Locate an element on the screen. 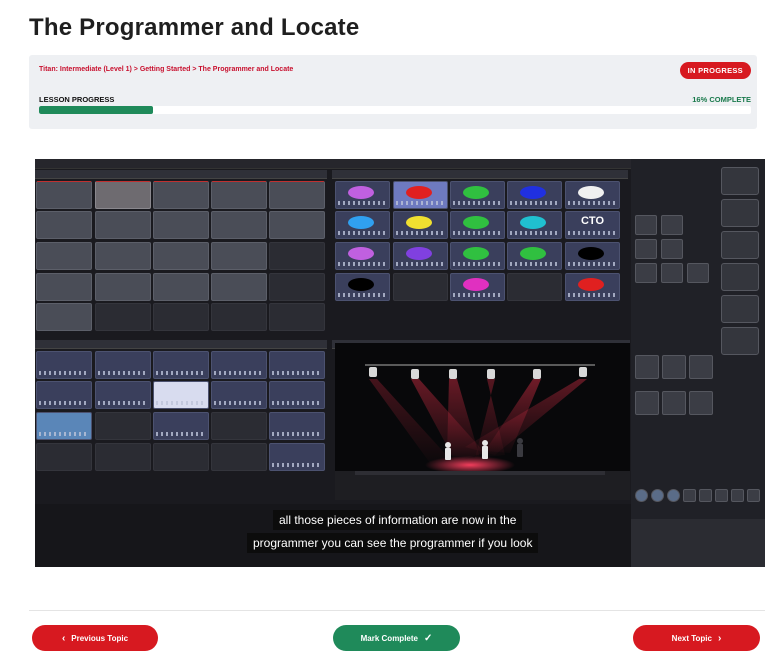  lesson-progress-label: LESSON PROGRESS is located at coordinates (77, 99).